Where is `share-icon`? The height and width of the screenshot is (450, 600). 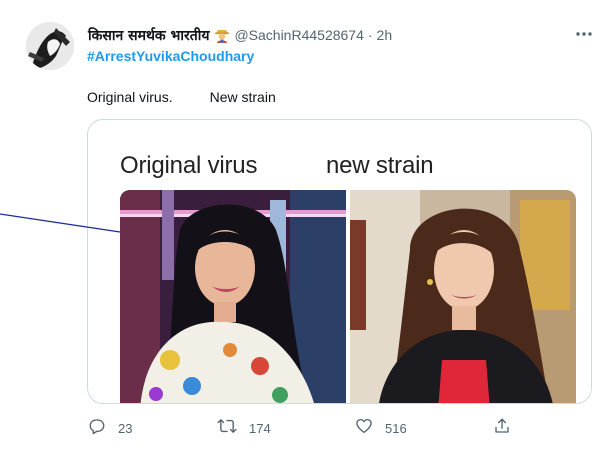 share-icon is located at coordinates (502, 428).